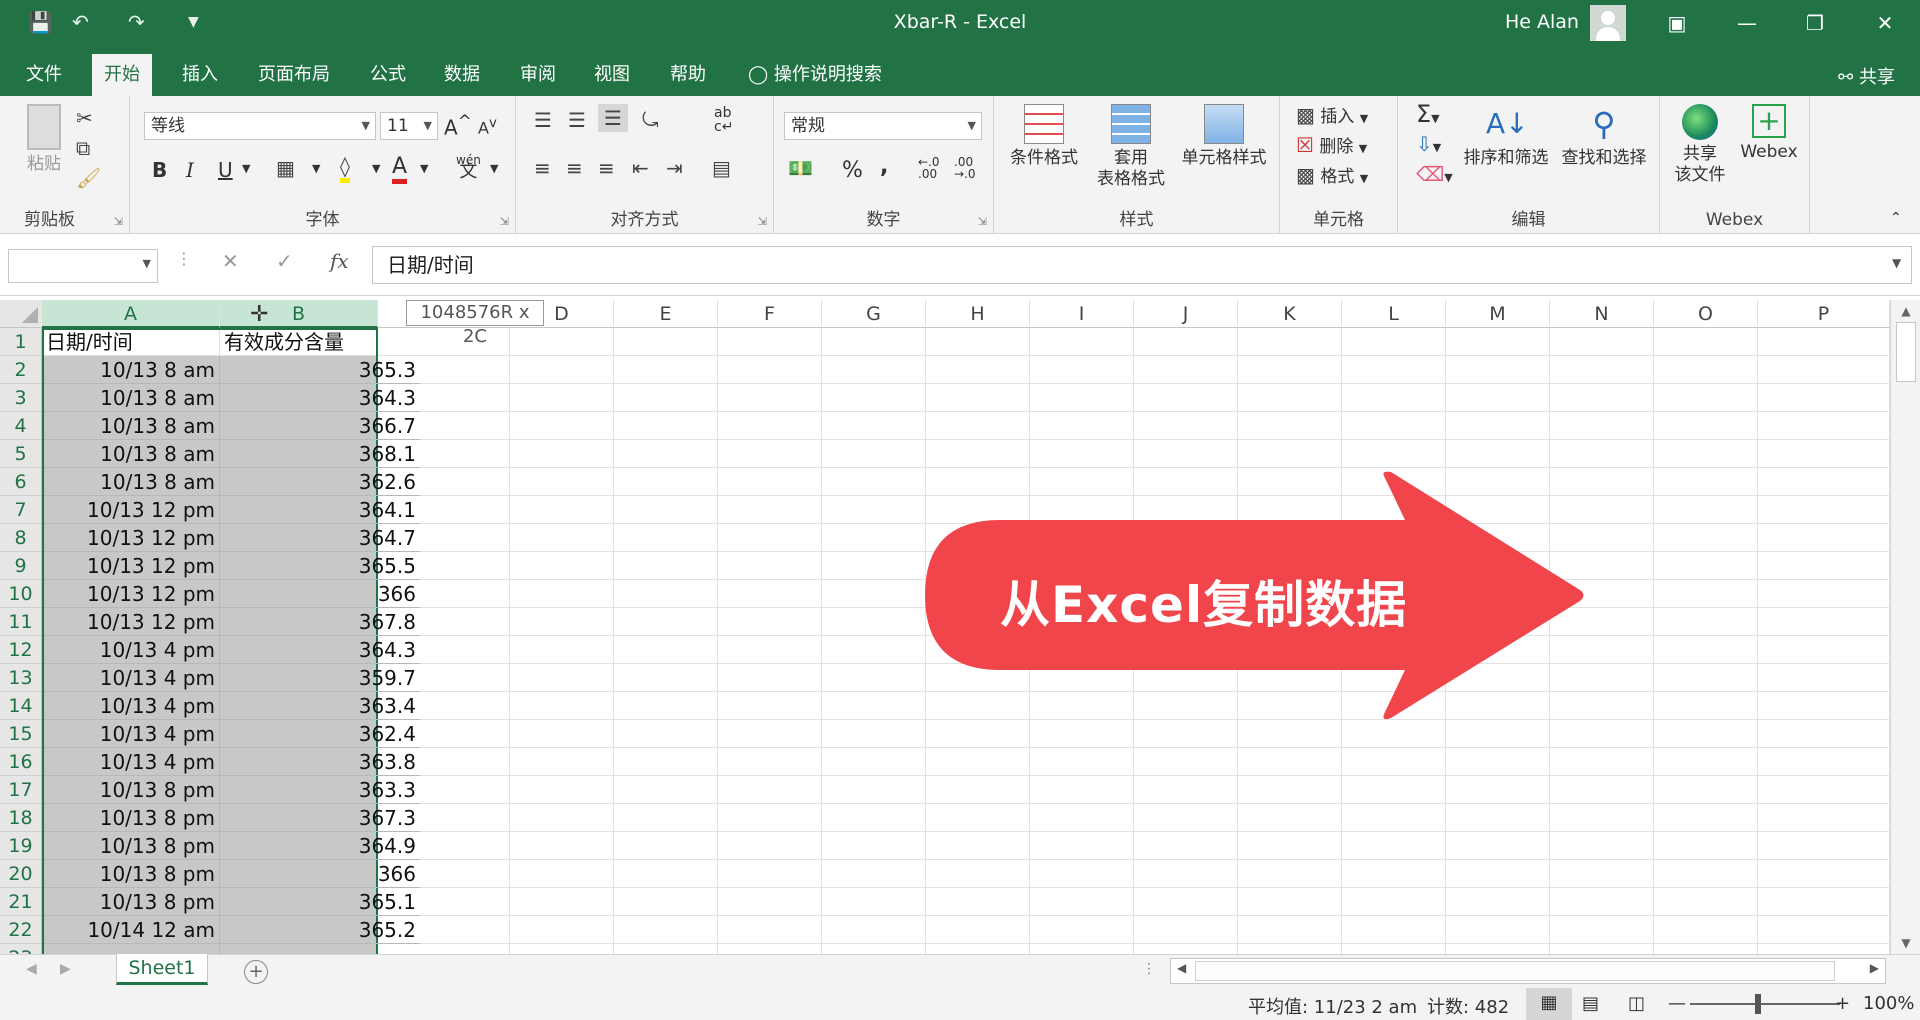  I want to click on percent-button: %, so click(852, 170).